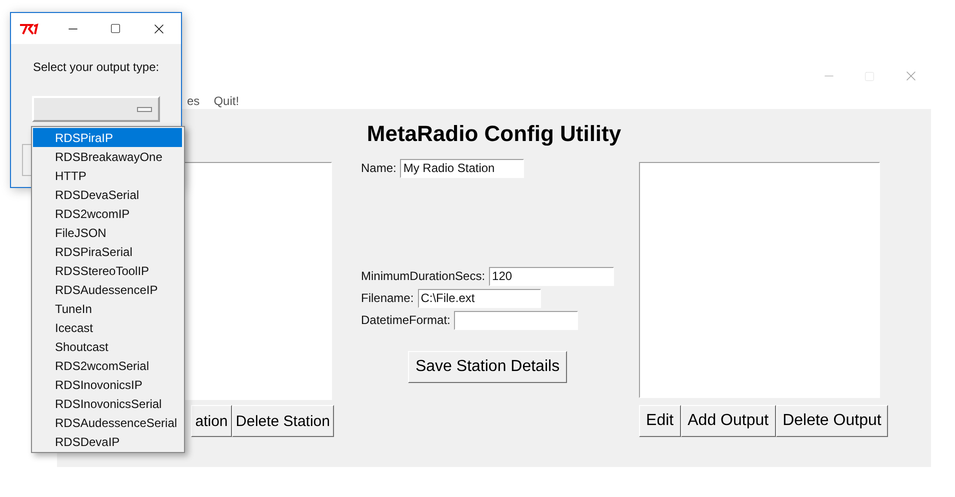 This screenshot has height=497, width=955. Describe the element at coordinates (107, 156) in the screenshot. I see `dropdown-option: RDSBreakawayOne` at that location.